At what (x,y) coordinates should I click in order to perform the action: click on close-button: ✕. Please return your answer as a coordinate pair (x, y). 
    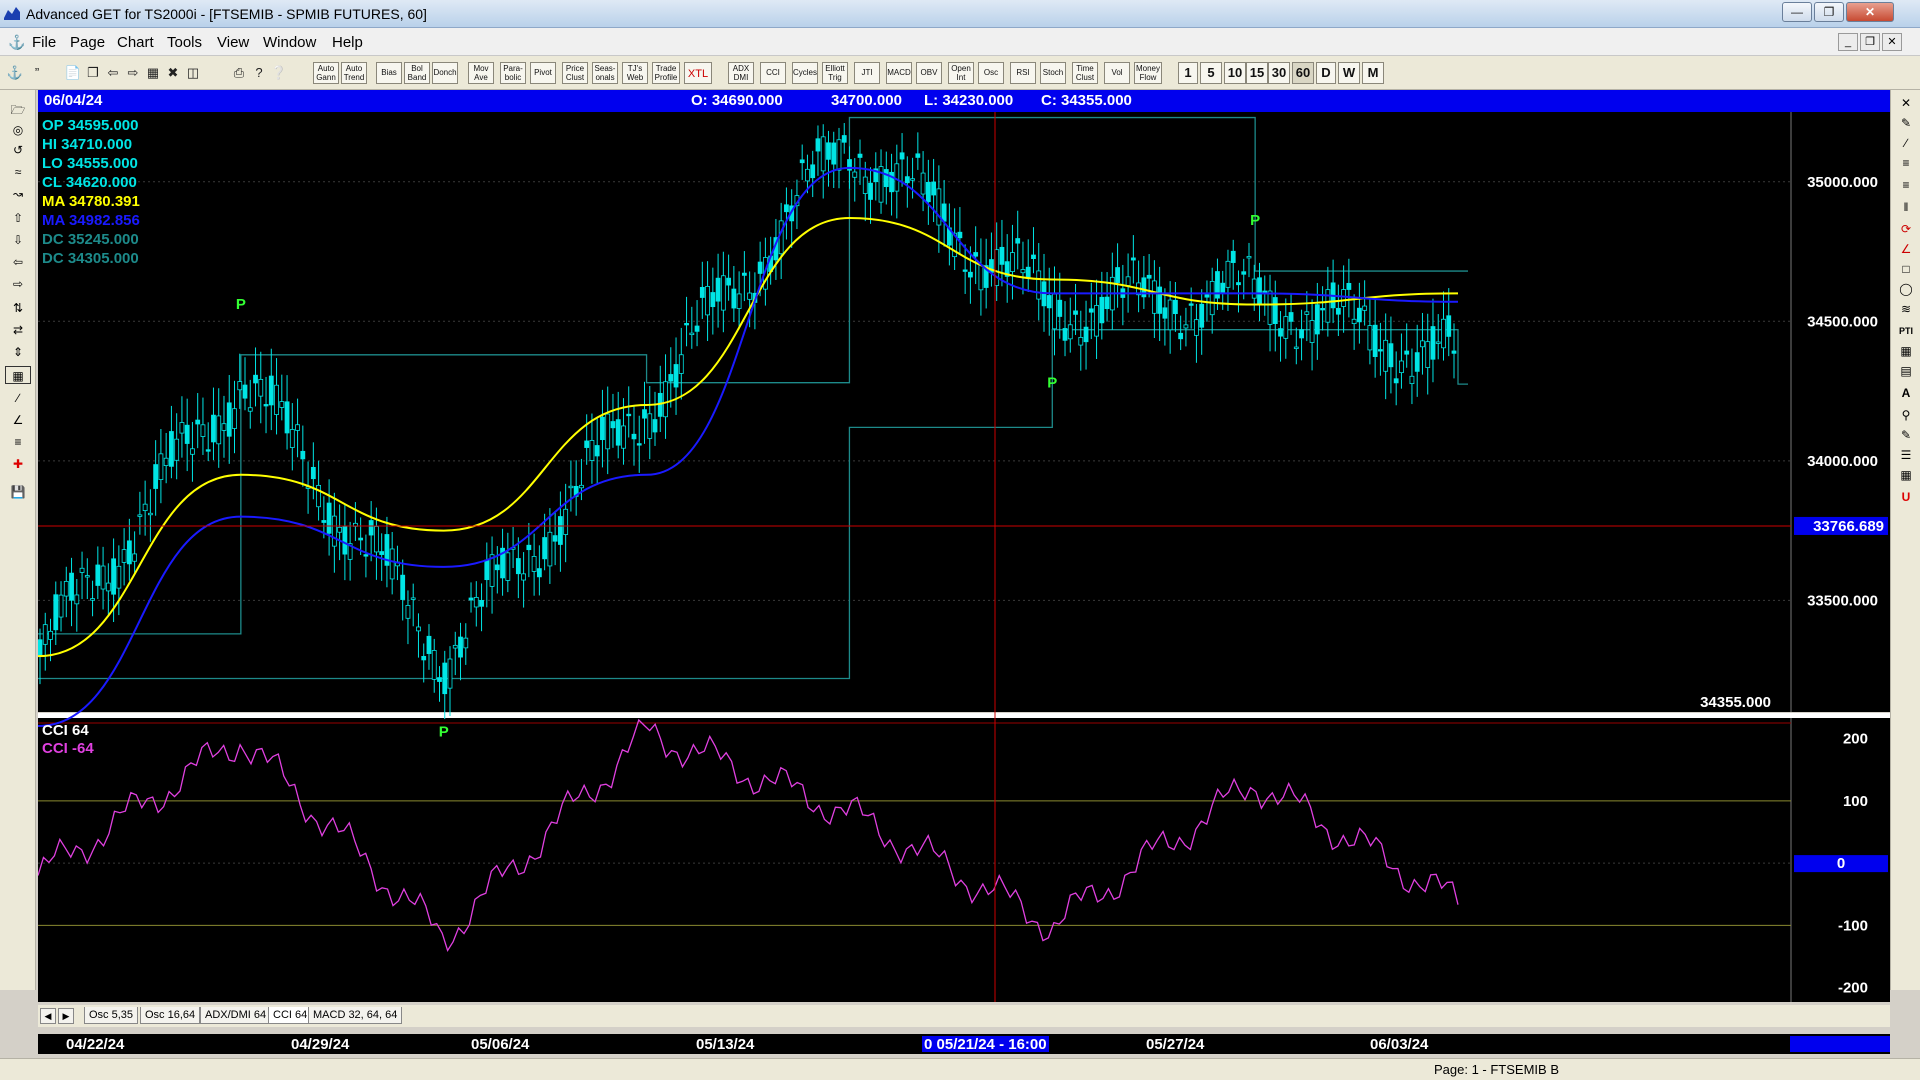
    Looking at the image, I should click on (1870, 12).